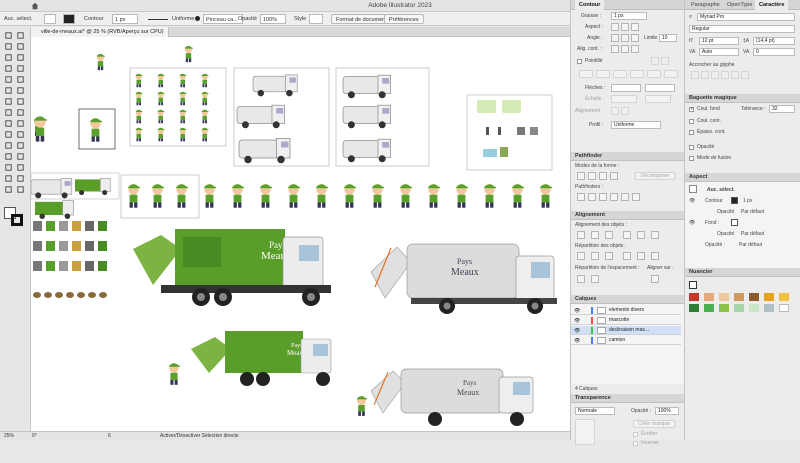 The image size is (800, 463). What do you see at coordinates (8, 90) in the screenshot?
I see `shaper-tool-icon` at bounding box center [8, 90].